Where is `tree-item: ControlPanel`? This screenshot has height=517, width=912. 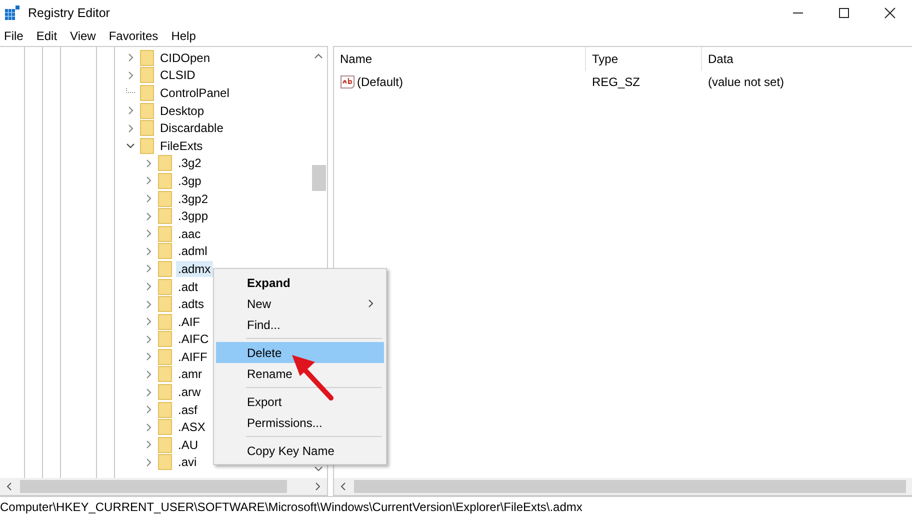 tree-item: ControlPanel is located at coordinates (195, 92).